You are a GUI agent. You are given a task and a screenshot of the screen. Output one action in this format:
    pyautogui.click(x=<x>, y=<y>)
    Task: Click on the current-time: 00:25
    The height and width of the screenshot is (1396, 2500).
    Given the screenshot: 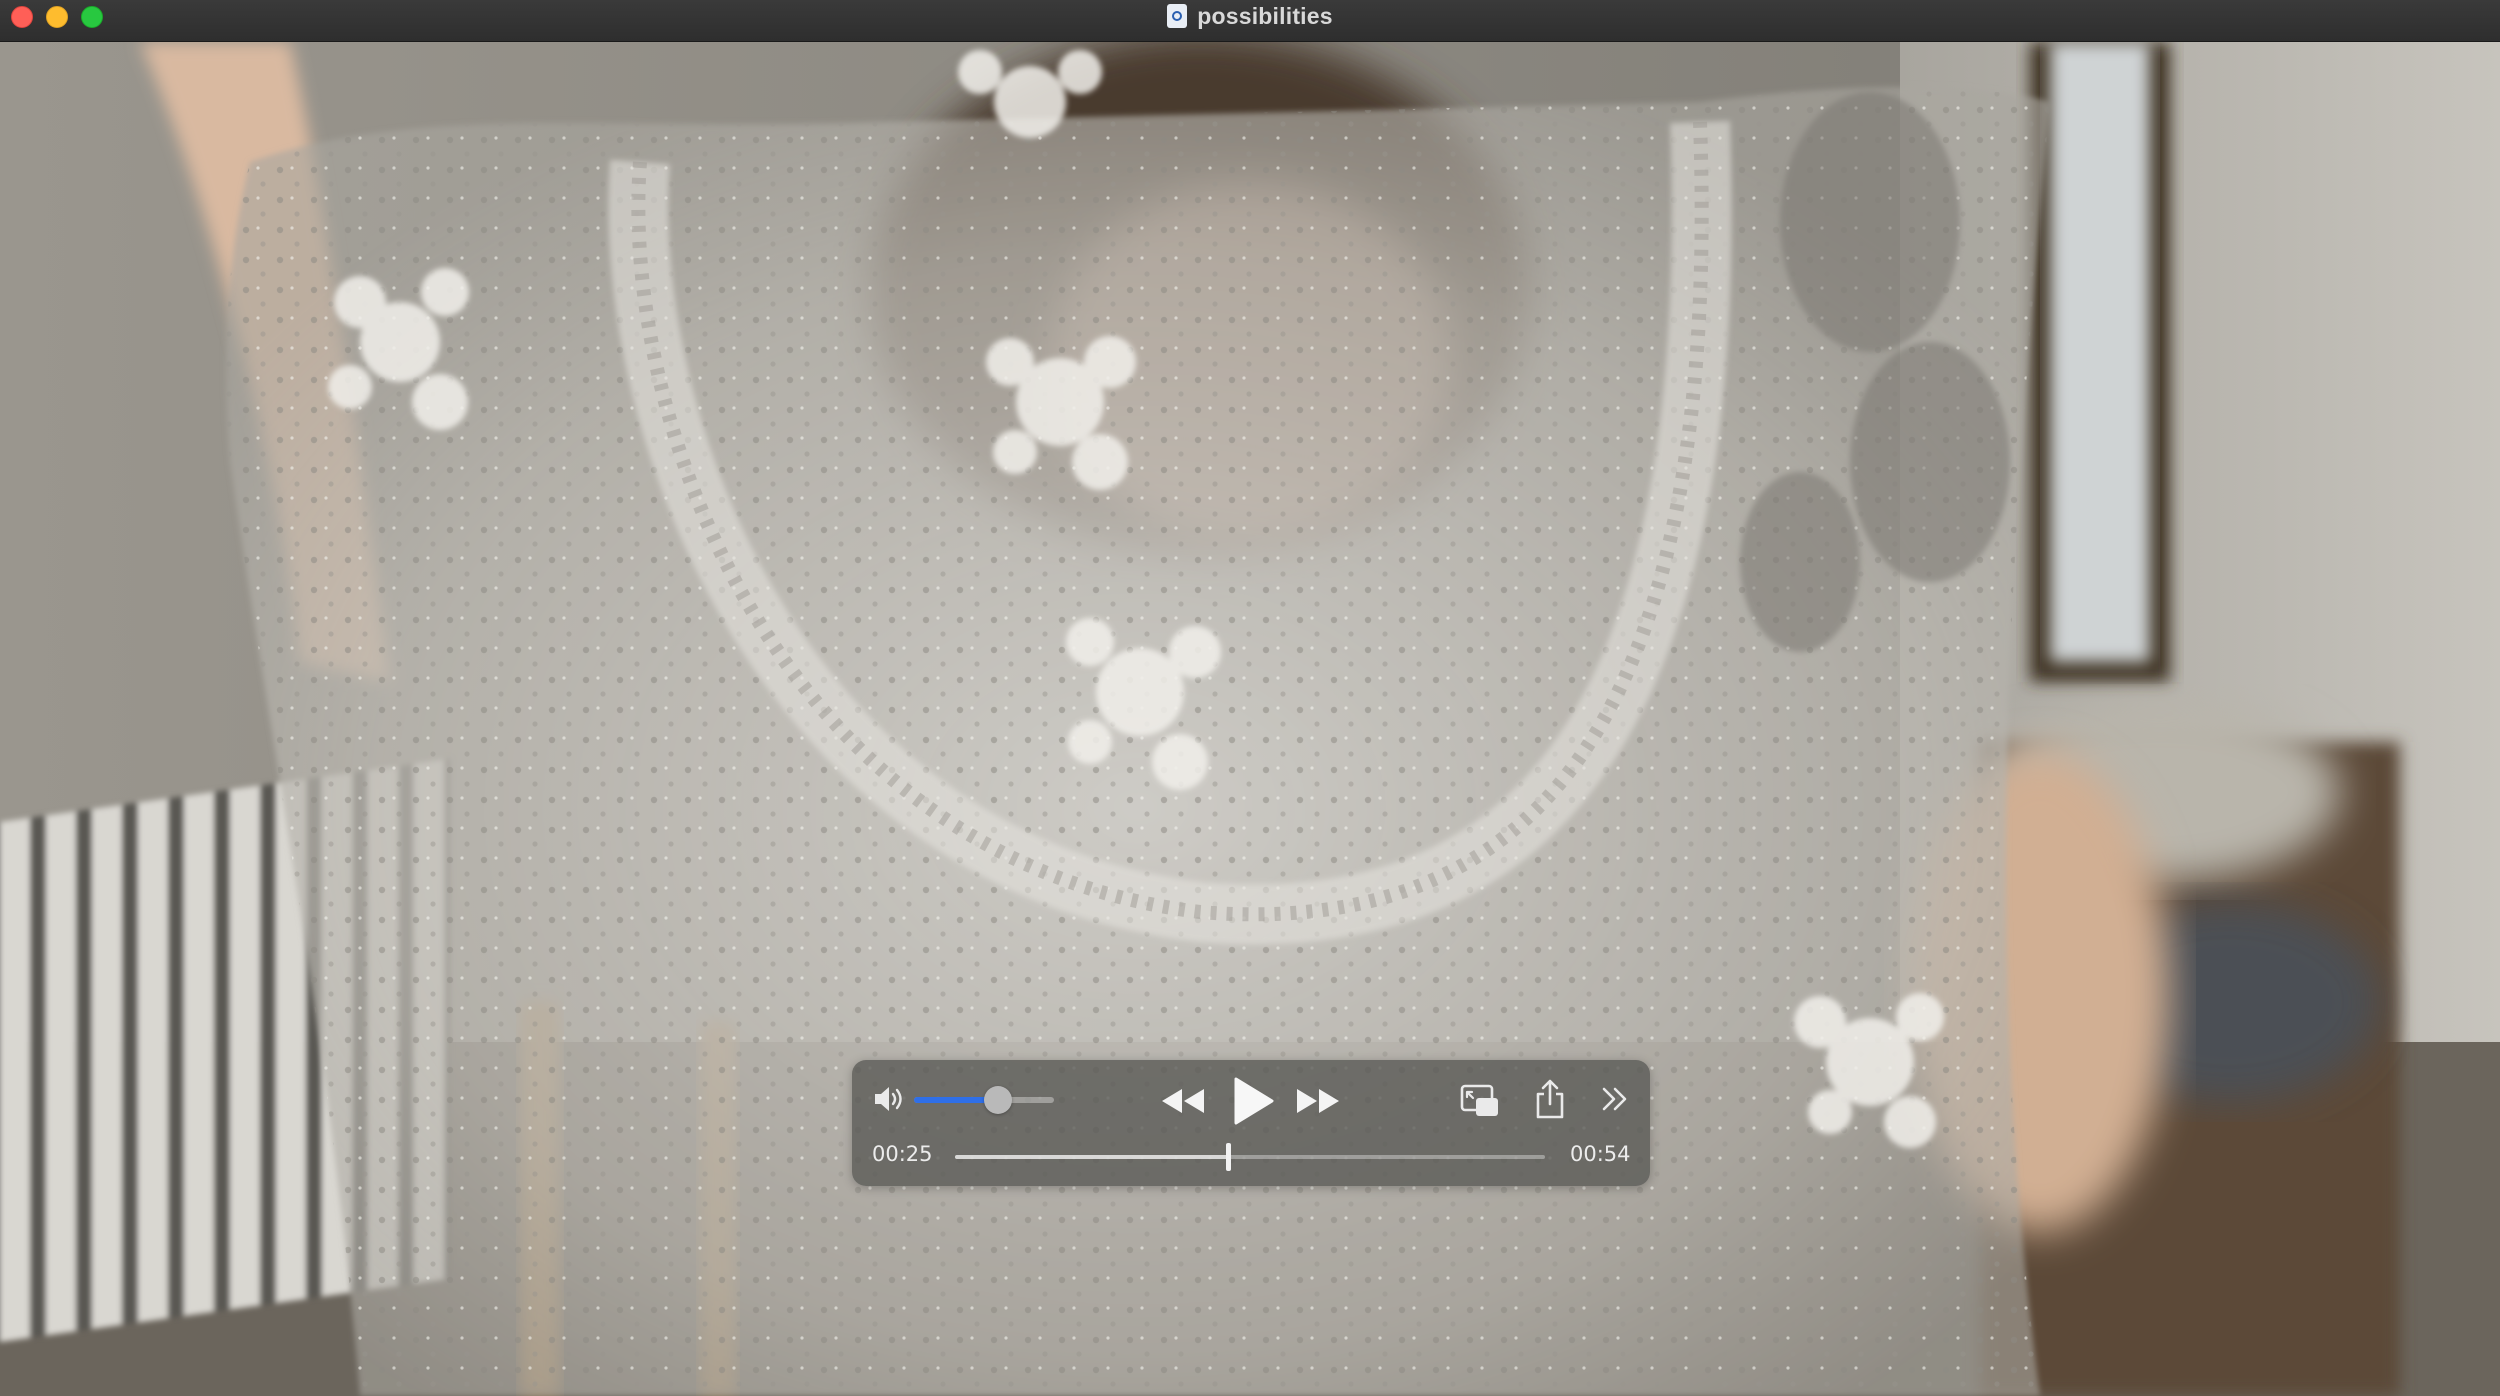 What is the action you would take?
    pyautogui.click(x=902, y=1154)
    